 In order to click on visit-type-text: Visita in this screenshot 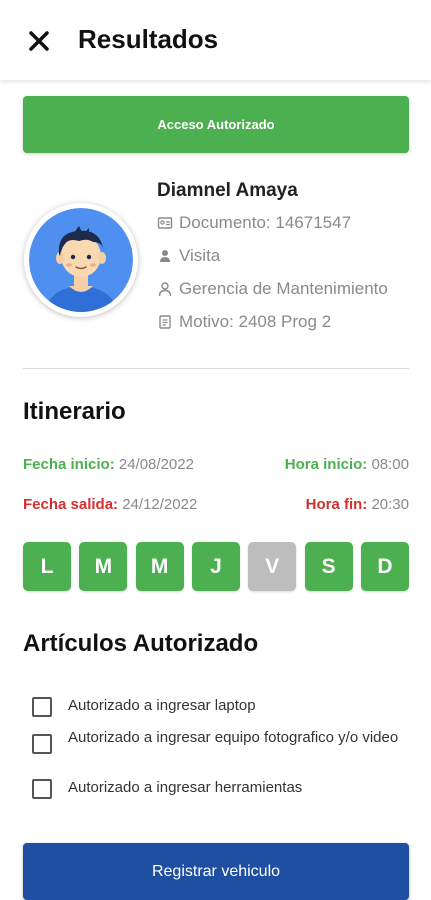, I will do `click(200, 255)`.